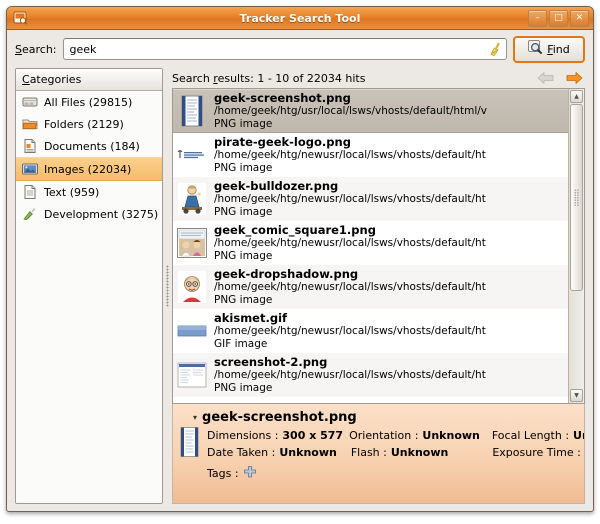  What do you see at coordinates (495, 49) in the screenshot?
I see `broom-clear-icon` at bounding box center [495, 49].